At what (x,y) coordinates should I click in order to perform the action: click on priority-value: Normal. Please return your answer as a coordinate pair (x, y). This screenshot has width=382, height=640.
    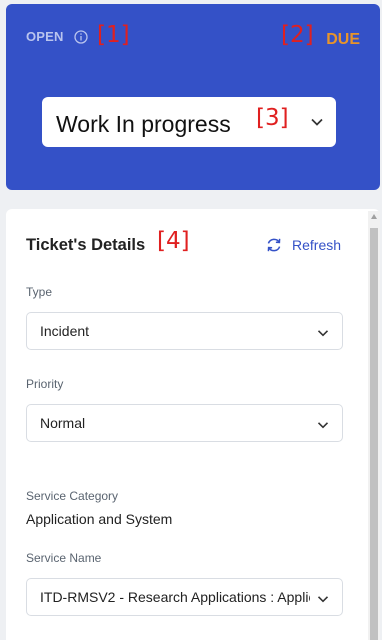
    Looking at the image, I should click on (63, 423).